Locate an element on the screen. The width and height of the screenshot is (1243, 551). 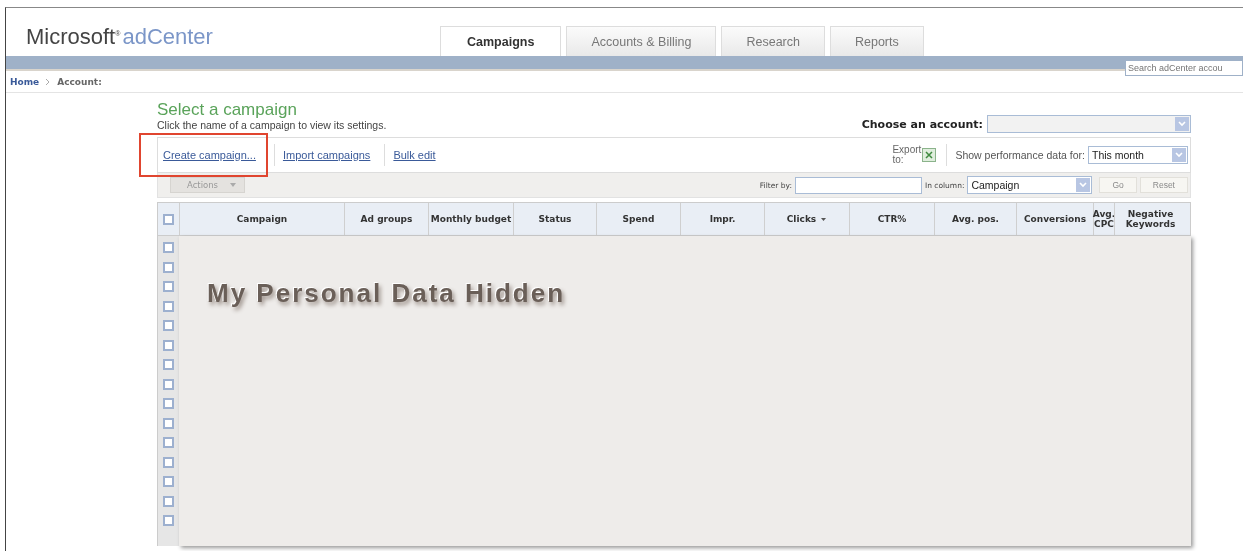
nav-tab: Research is located at coordinates (773, 41).